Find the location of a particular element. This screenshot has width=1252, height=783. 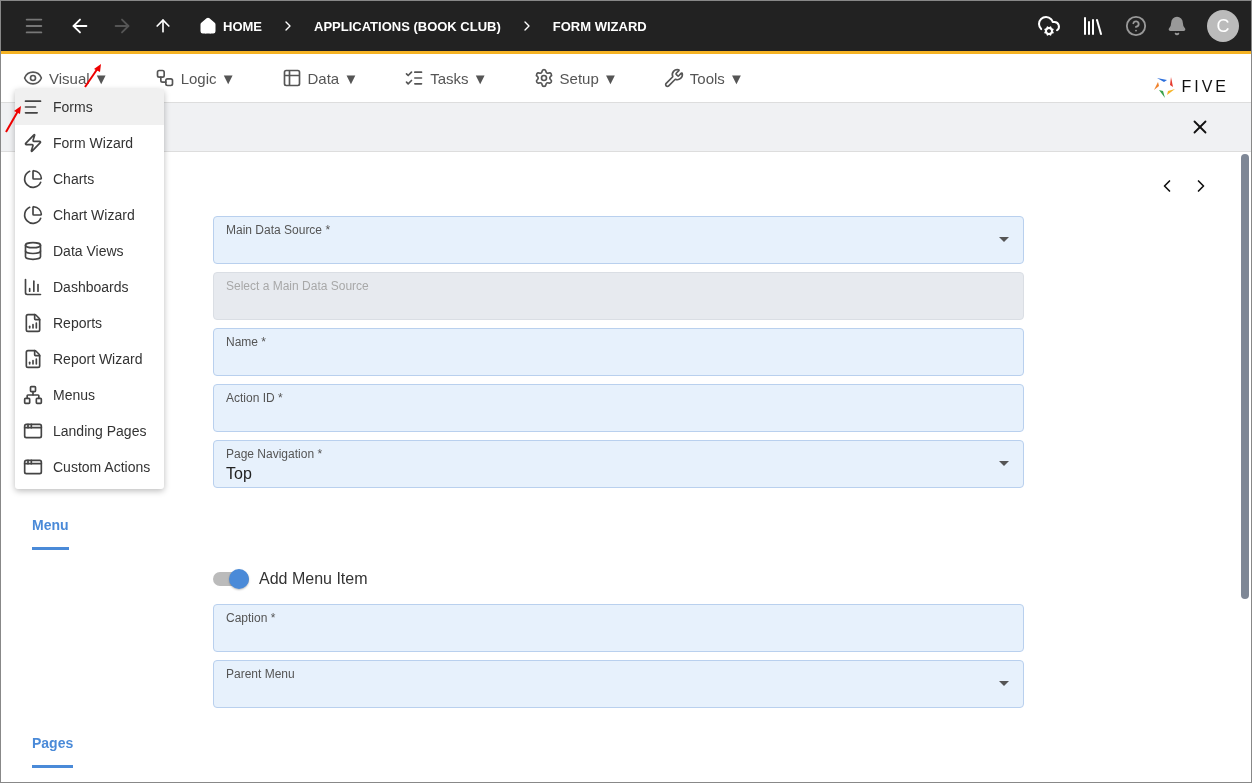

input-field: Name * is located at coordinates (618, 352).